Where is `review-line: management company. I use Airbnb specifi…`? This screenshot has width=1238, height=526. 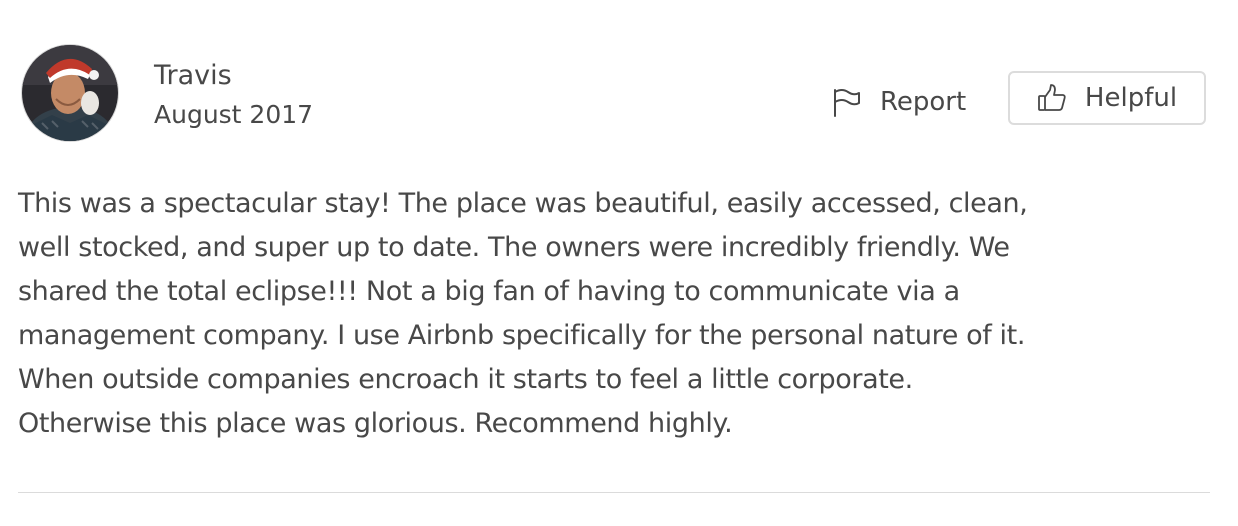
review-line: management company. I use Airbnb specifi… is located at coordinates (522, 335).